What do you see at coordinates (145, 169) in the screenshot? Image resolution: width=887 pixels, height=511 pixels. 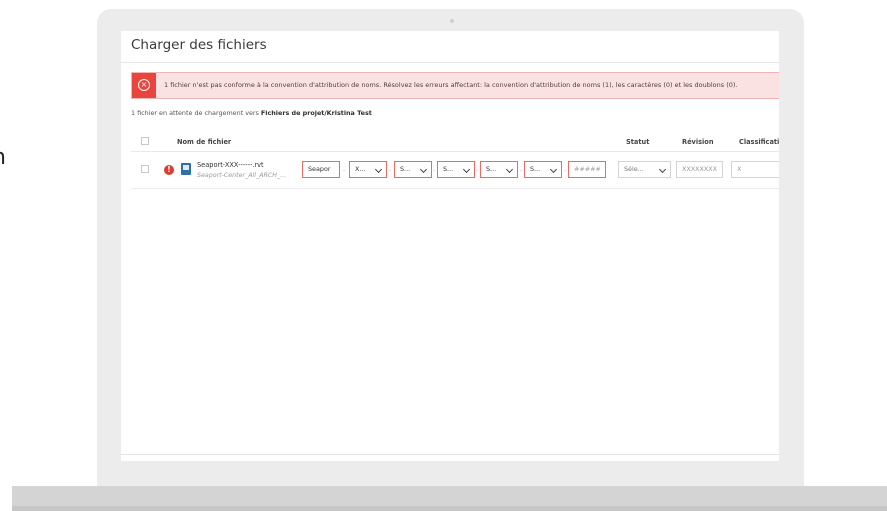 I see `row-checkbox` at bounding box center [145, 169].